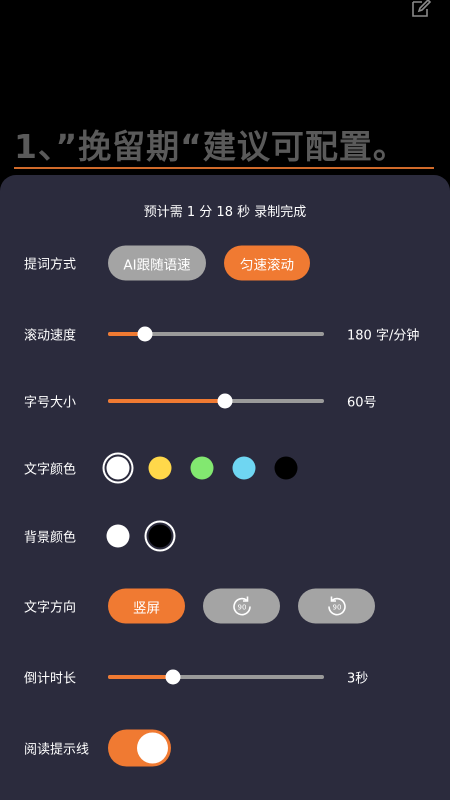 The width and height of the screenshot is (450, 800). I want to click on scroll-speed-slider, so click(216, 334).